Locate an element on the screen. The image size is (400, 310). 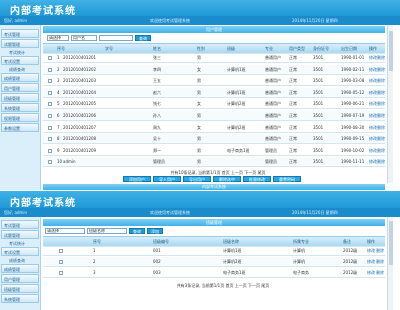
menu-item-scores-2: 成绩管理 is located at coordinates (20, 268).